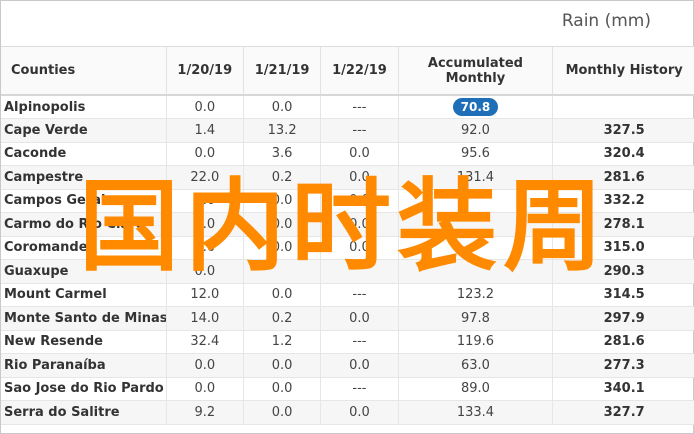 Image resolution: width=694 pixels, height=434 pixels. Describe the element at coordinates (623, 154) in the screenshot. I see `history-cell: 320.4` at that location.